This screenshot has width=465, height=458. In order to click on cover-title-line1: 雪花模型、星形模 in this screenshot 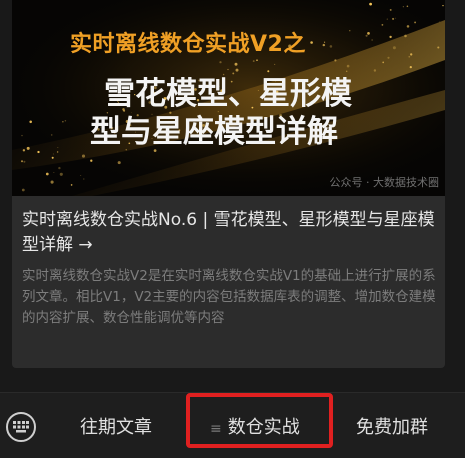, I will do `click(228, 94)`.